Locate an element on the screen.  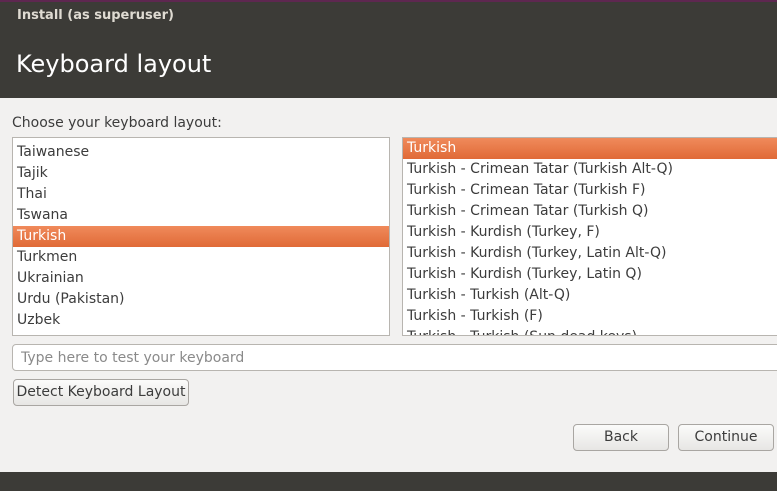
layout-list-item: Tajik is located at coordinates (201, 173).